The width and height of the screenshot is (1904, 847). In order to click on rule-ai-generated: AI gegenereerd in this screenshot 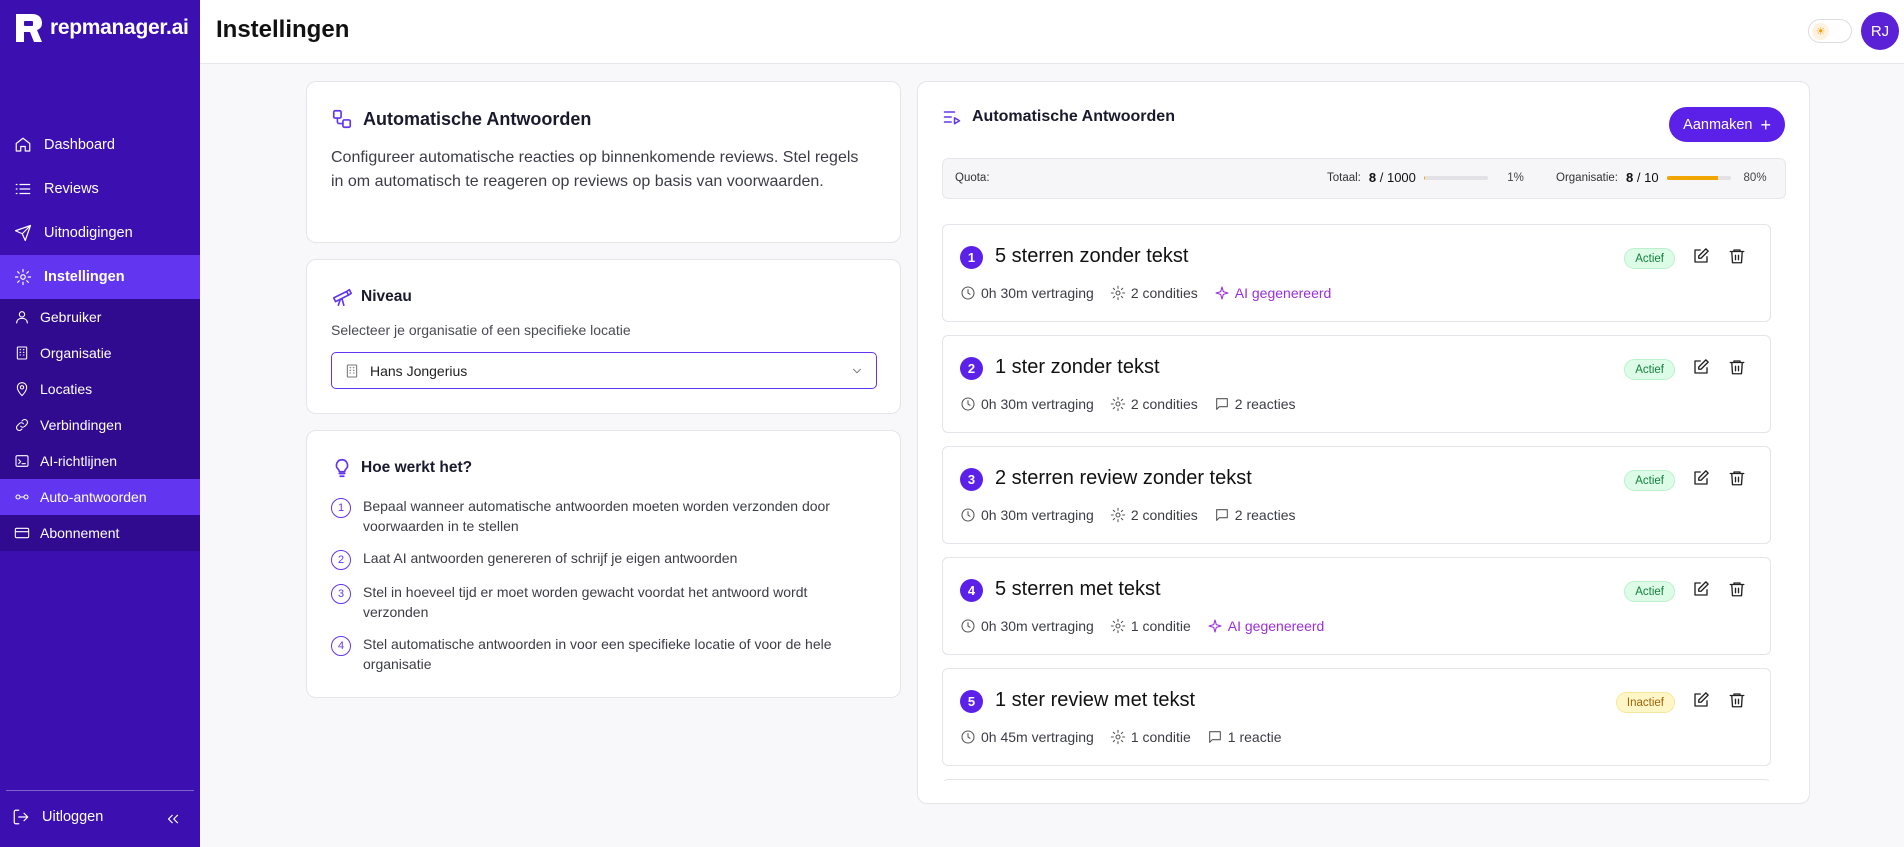, I will do `click(1265, 626)`.